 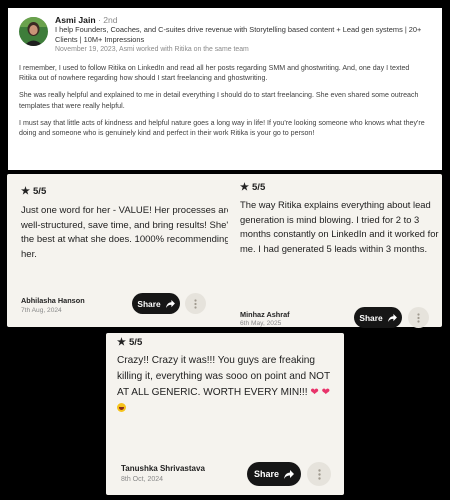 I want to click on testimonial-author: Abhilasha Hanson, so click(x=53, y=300).